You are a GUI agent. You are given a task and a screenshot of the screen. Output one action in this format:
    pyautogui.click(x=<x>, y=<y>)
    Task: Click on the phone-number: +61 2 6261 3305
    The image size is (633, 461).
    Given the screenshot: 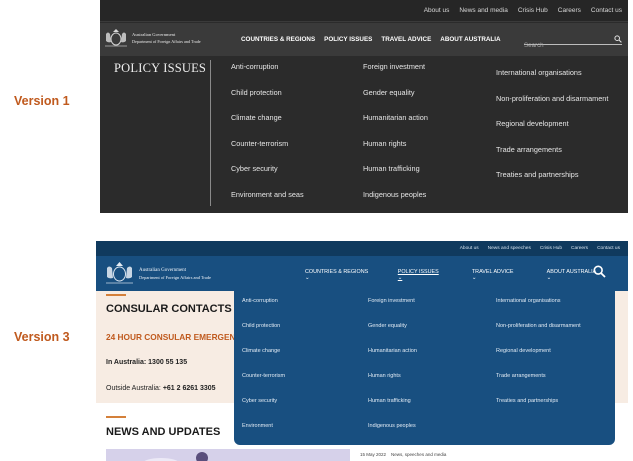 What is the action you would take?
    pyautogui.click(x=189, y=388)
    